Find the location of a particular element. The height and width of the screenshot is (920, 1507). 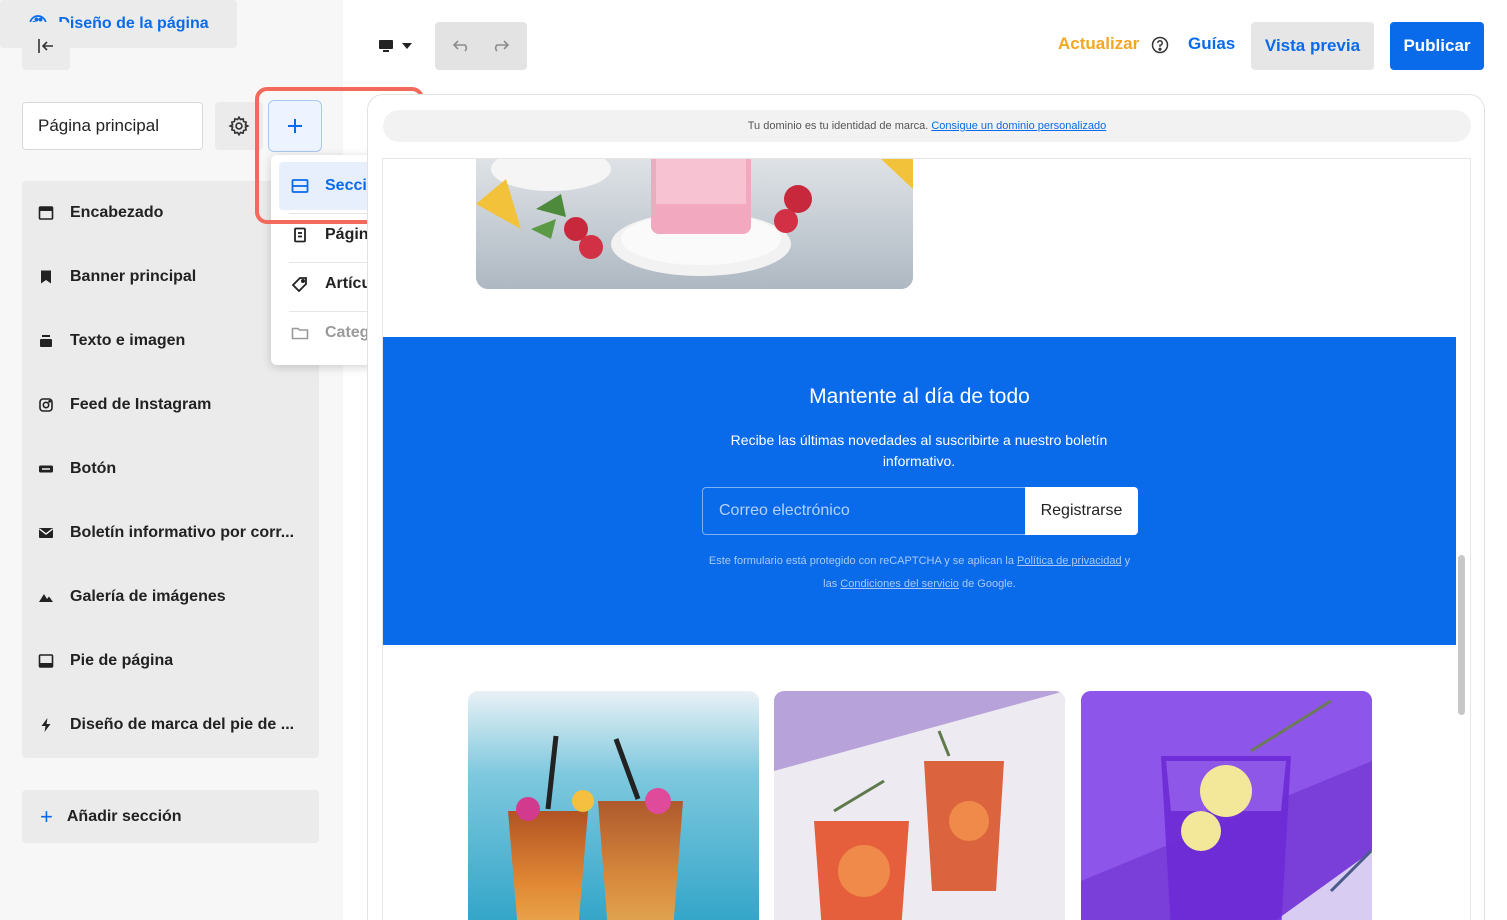

section-item-footer: Pie de página is located at coordinates (170, 661).